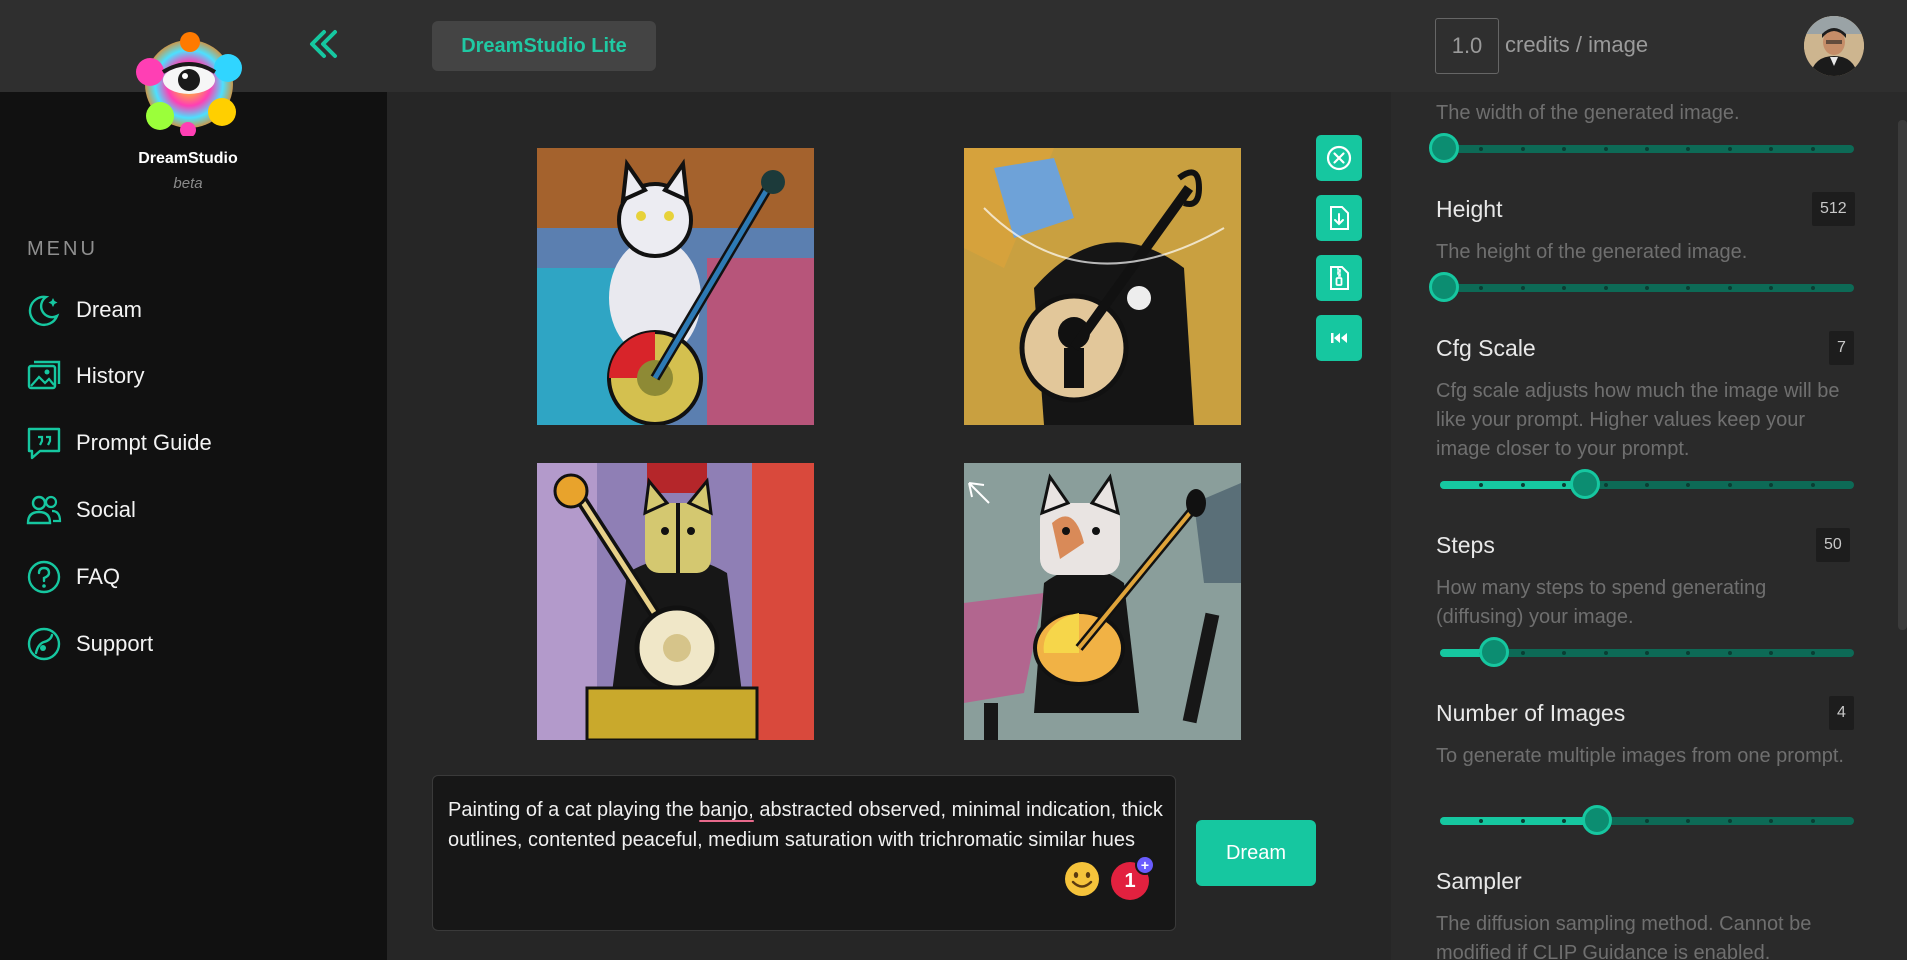  Describe the element at coordinates (1841, 348) in the screenshot. I see `cfg-scale-value: 7` at that location.